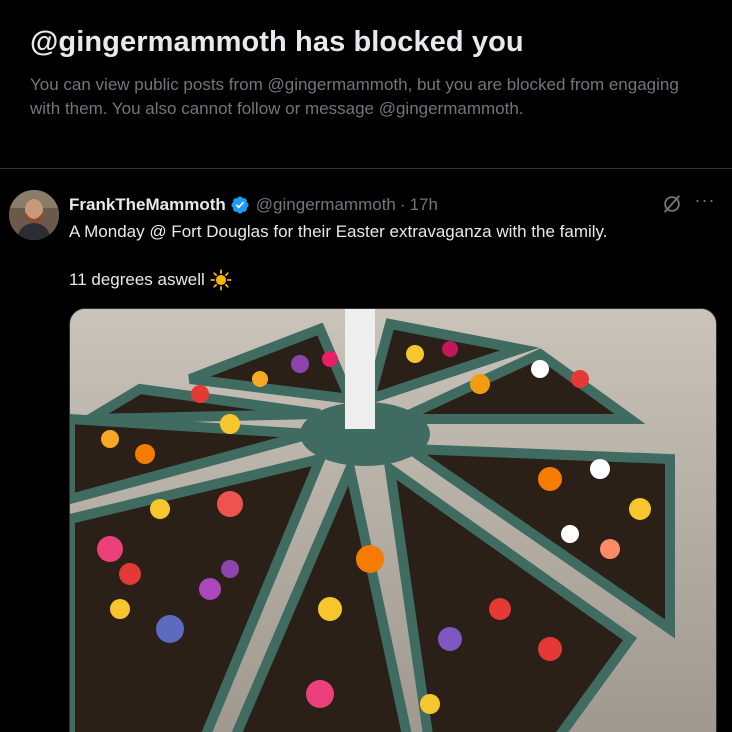 Image resolution: width=732 pixels, height=732 pixels. Describe the element at coordinates (277, 42) in the screenshot. I see `blocked-title: @gingermammoth has blocked you` at that location.